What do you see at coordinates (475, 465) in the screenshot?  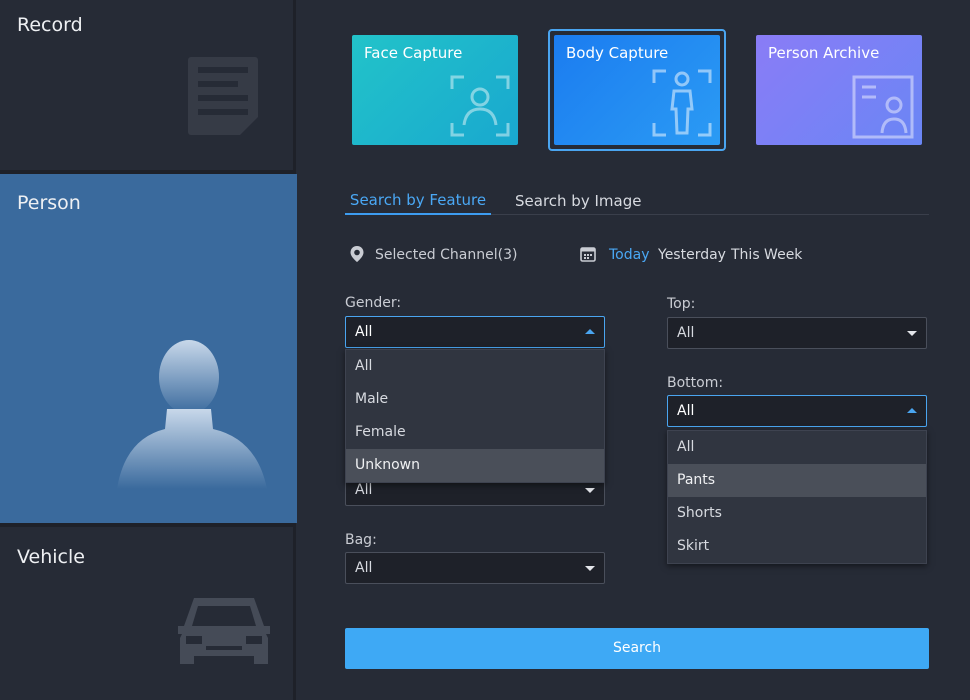 I see `gender-option-unknown: Unknown` at bounding box center [475, 465].